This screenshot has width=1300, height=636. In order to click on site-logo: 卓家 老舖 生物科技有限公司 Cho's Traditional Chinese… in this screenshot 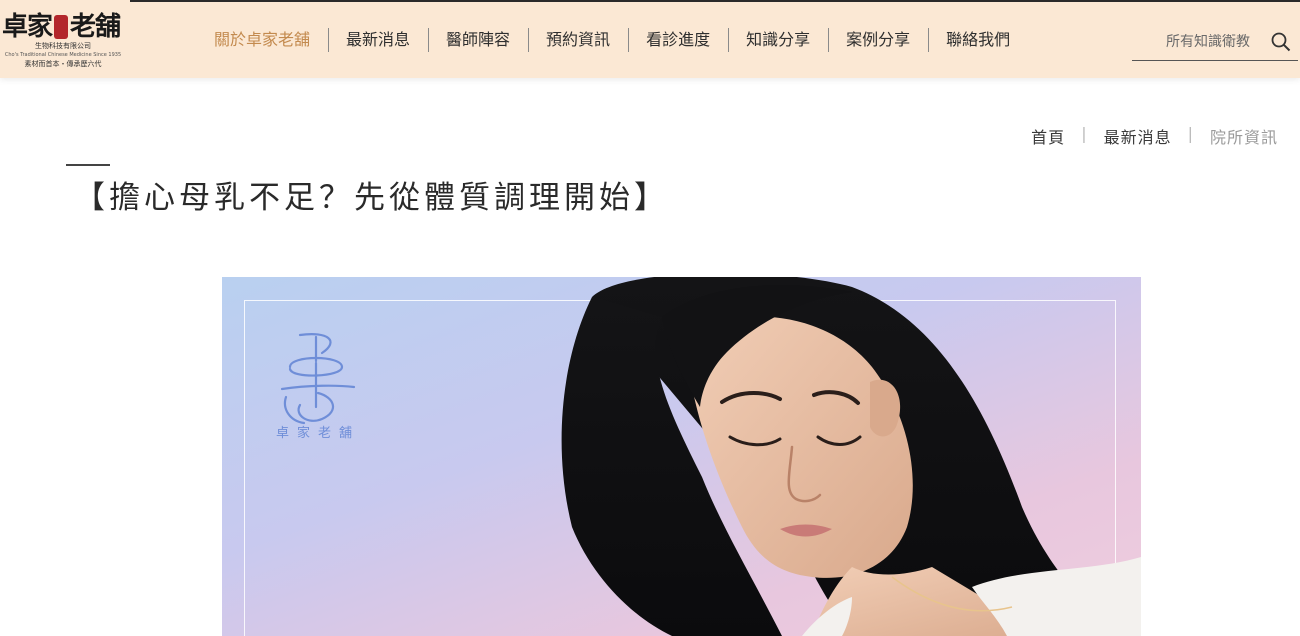, I will do `click(72, 43)`.